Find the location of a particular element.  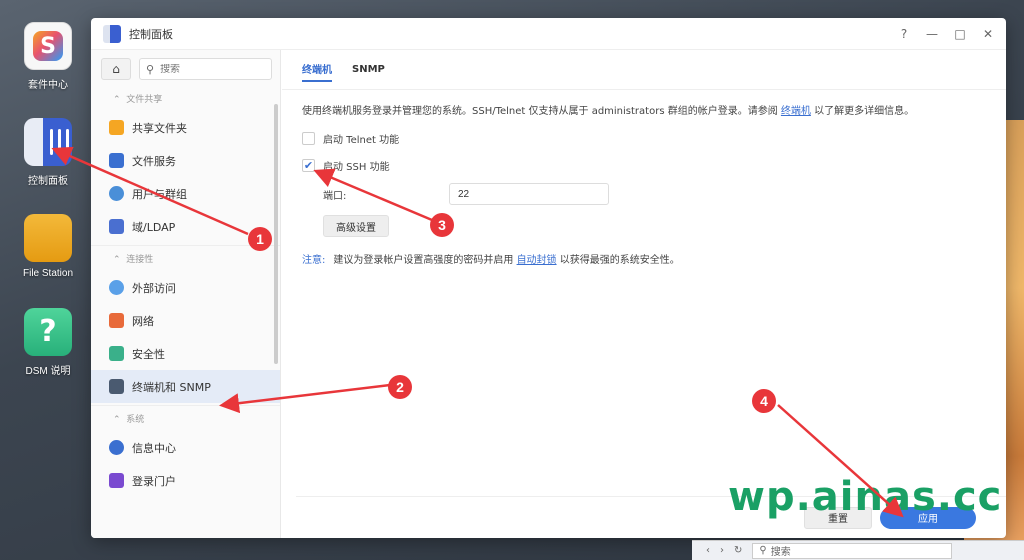

titlebar: 控制面板 ? — □ ✕ is located at coordinates (548, 34).